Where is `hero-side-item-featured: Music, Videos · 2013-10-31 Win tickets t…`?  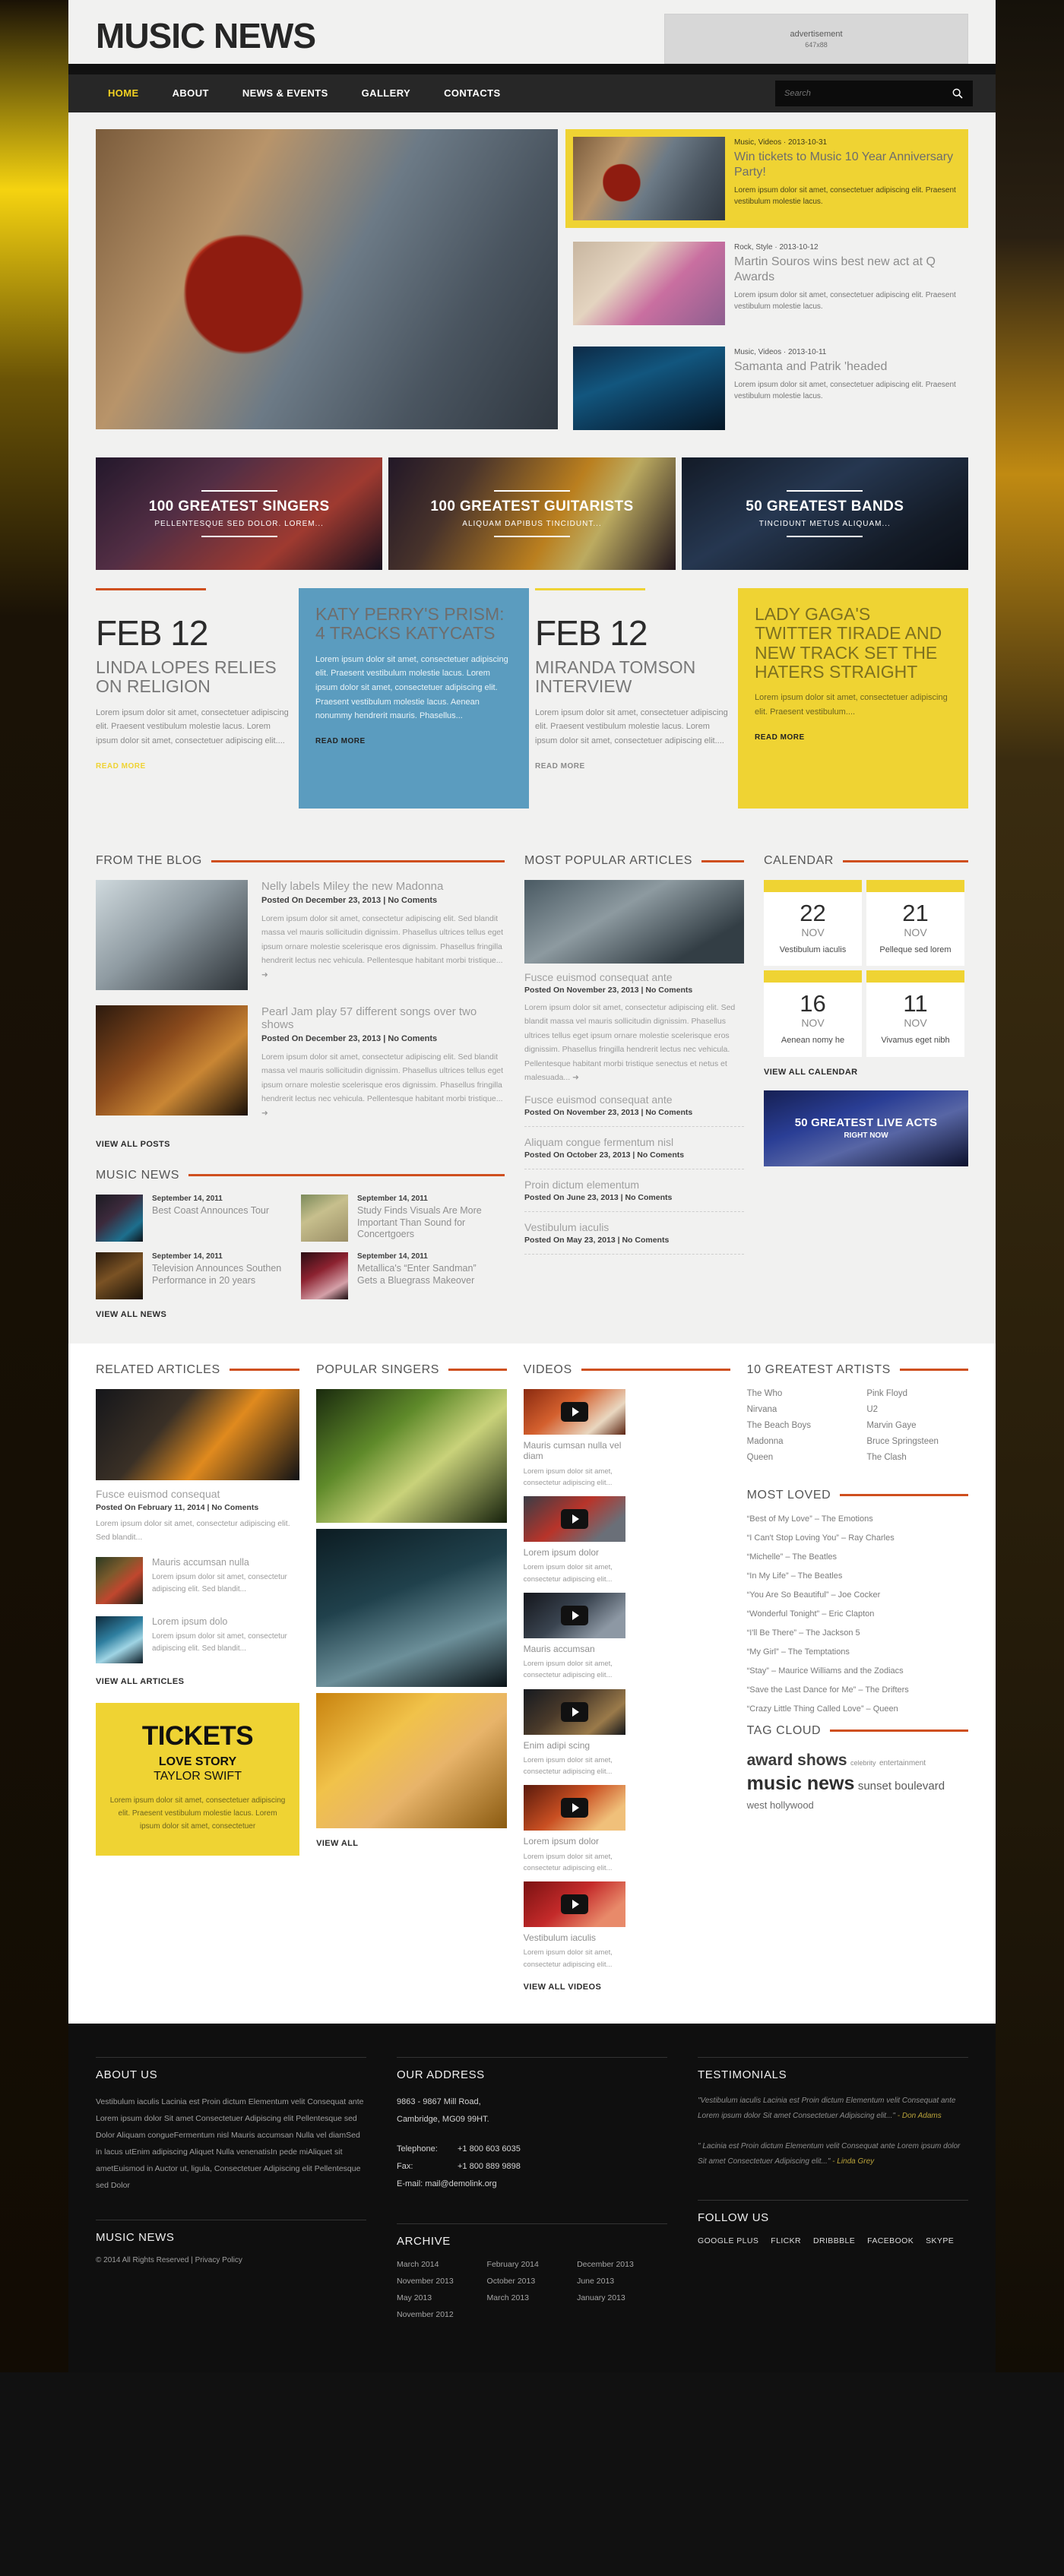
hero-side-item-featured: Music, Videos · 2013-10-31 Win tickets t… is located at coordinates (766, 178).